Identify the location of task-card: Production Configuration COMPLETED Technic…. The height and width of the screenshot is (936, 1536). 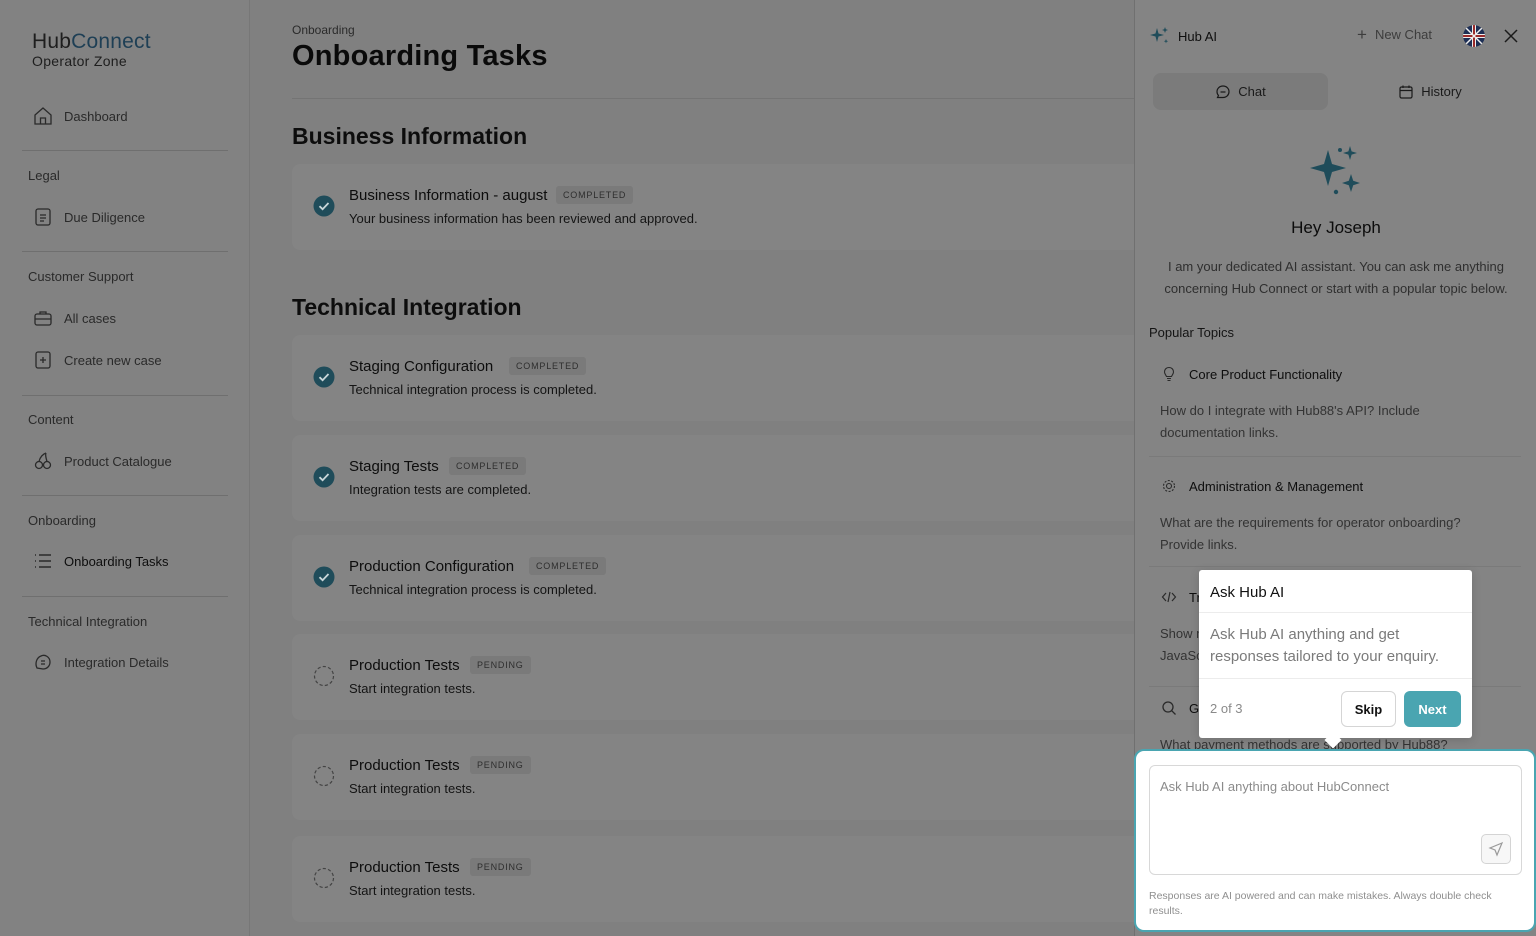
(713, 578).